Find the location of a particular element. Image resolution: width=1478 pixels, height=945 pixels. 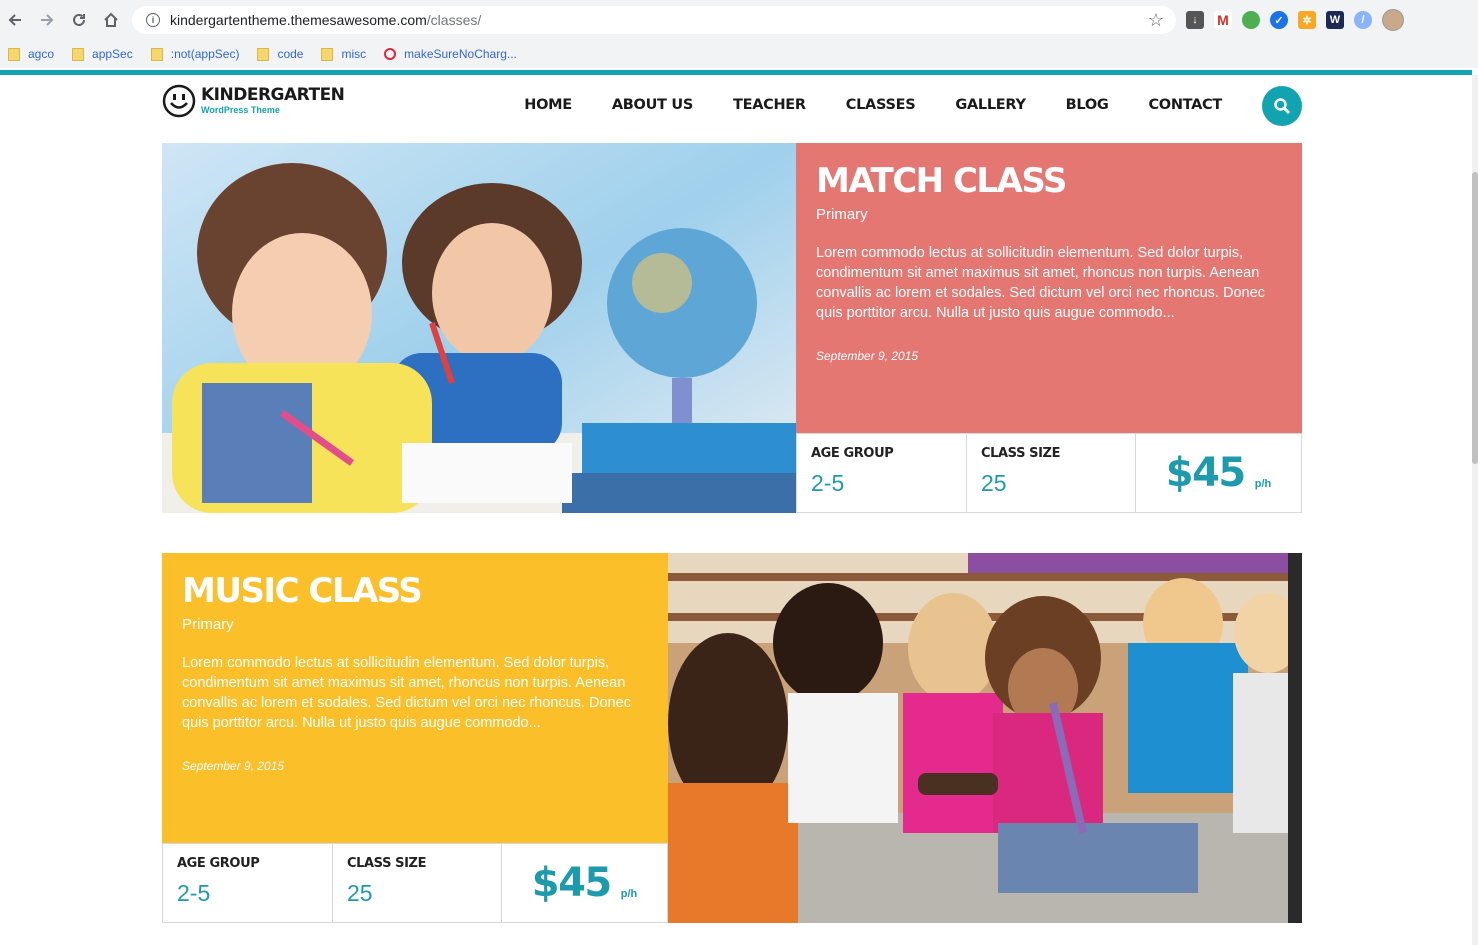

bookmark-item: code is located at coordinates (280, 54).